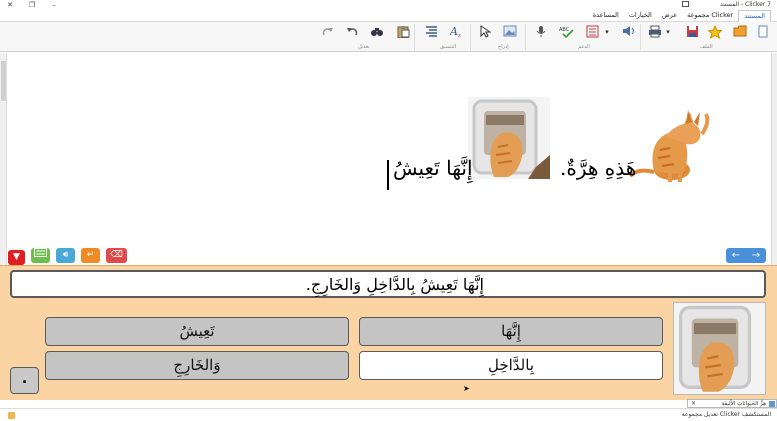 Image resolution: width=777 pixels, height=421 pixels. I want to click on menu-view: عرض, so click(669, 16).